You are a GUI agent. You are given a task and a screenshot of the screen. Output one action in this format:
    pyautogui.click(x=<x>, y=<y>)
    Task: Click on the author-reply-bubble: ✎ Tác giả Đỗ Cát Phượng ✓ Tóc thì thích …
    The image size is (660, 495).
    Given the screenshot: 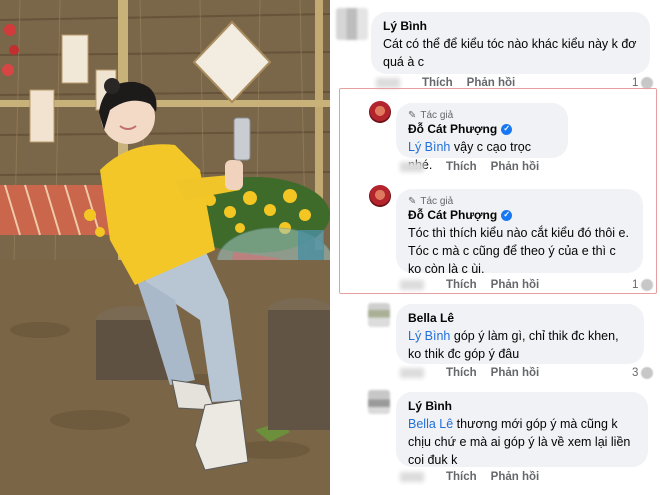 What is the action you would take?
    pyautogui.click(x=519, y=232)
    